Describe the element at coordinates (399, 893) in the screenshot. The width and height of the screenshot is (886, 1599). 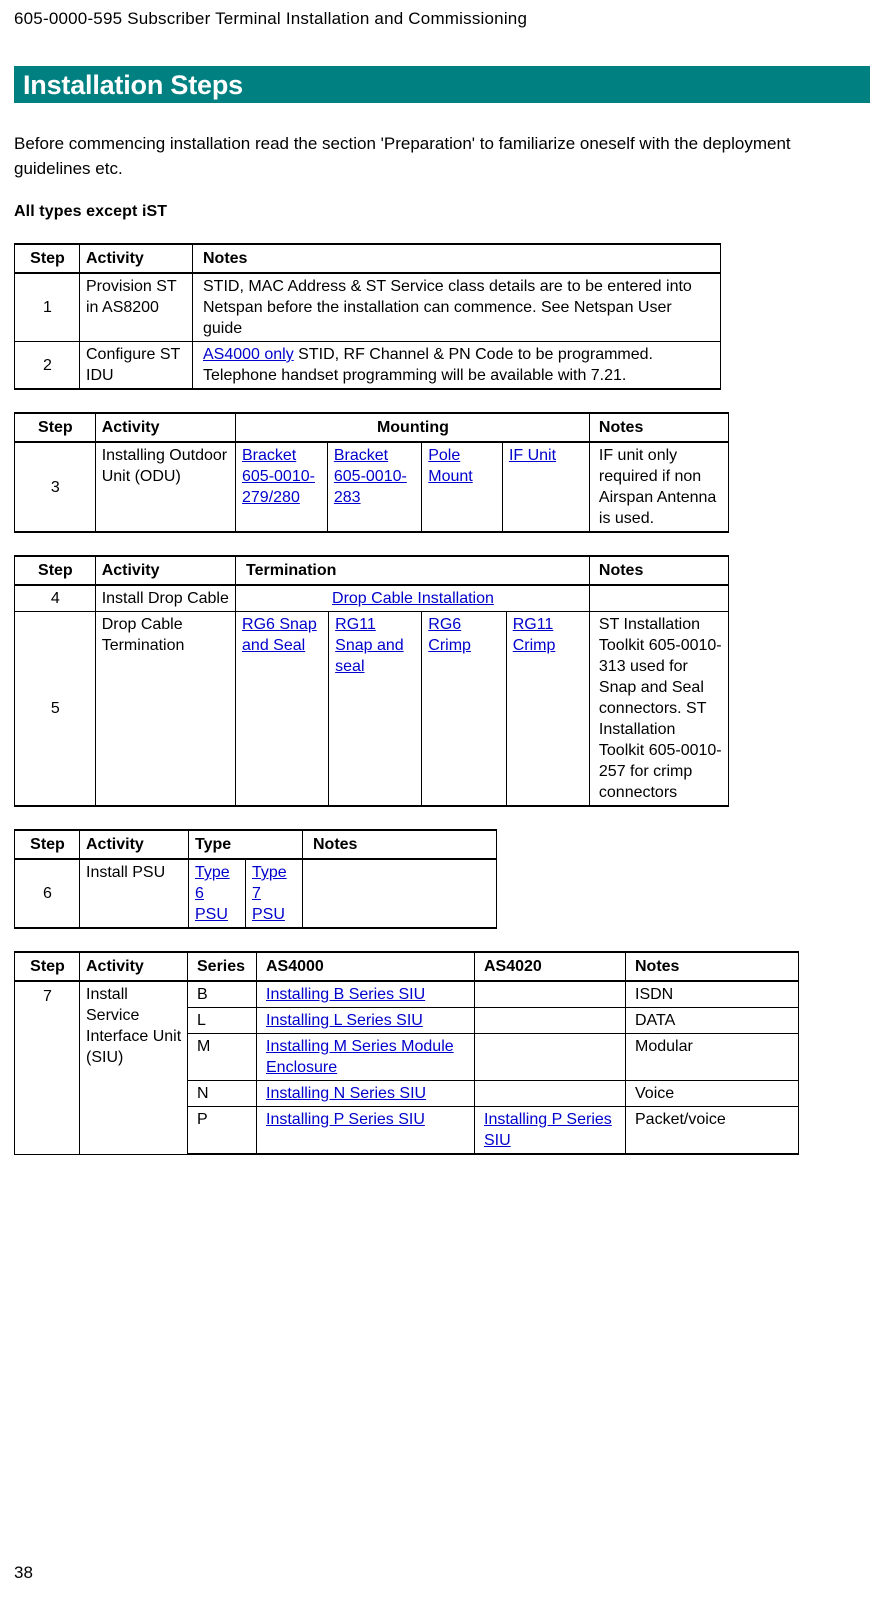
I see `cell-notes` at that location.